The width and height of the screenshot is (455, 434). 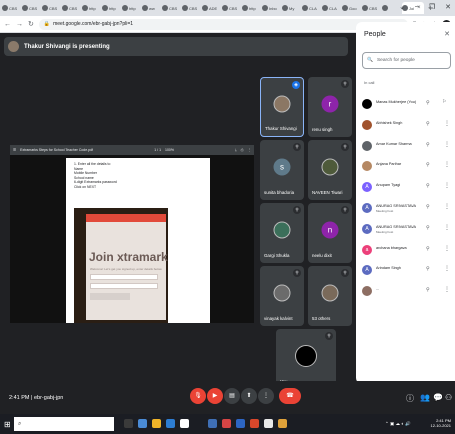 What do you see at coordinates (170, 423) in the screenshot?
I see `store-icon` at bounding box center [170, 423].